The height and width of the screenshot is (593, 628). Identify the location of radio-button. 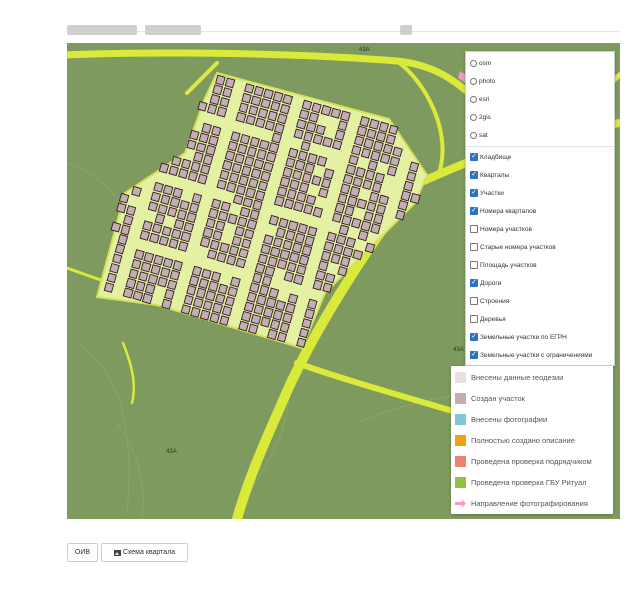
(473, 81).